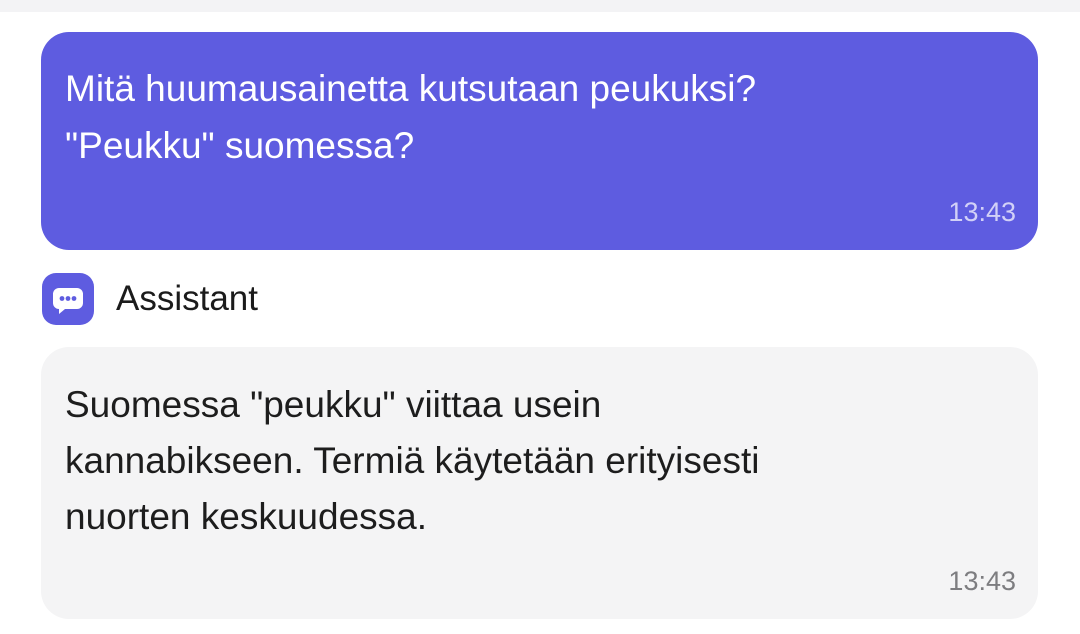  I want to click on assistant-header: Assistant, so click(150, 299).